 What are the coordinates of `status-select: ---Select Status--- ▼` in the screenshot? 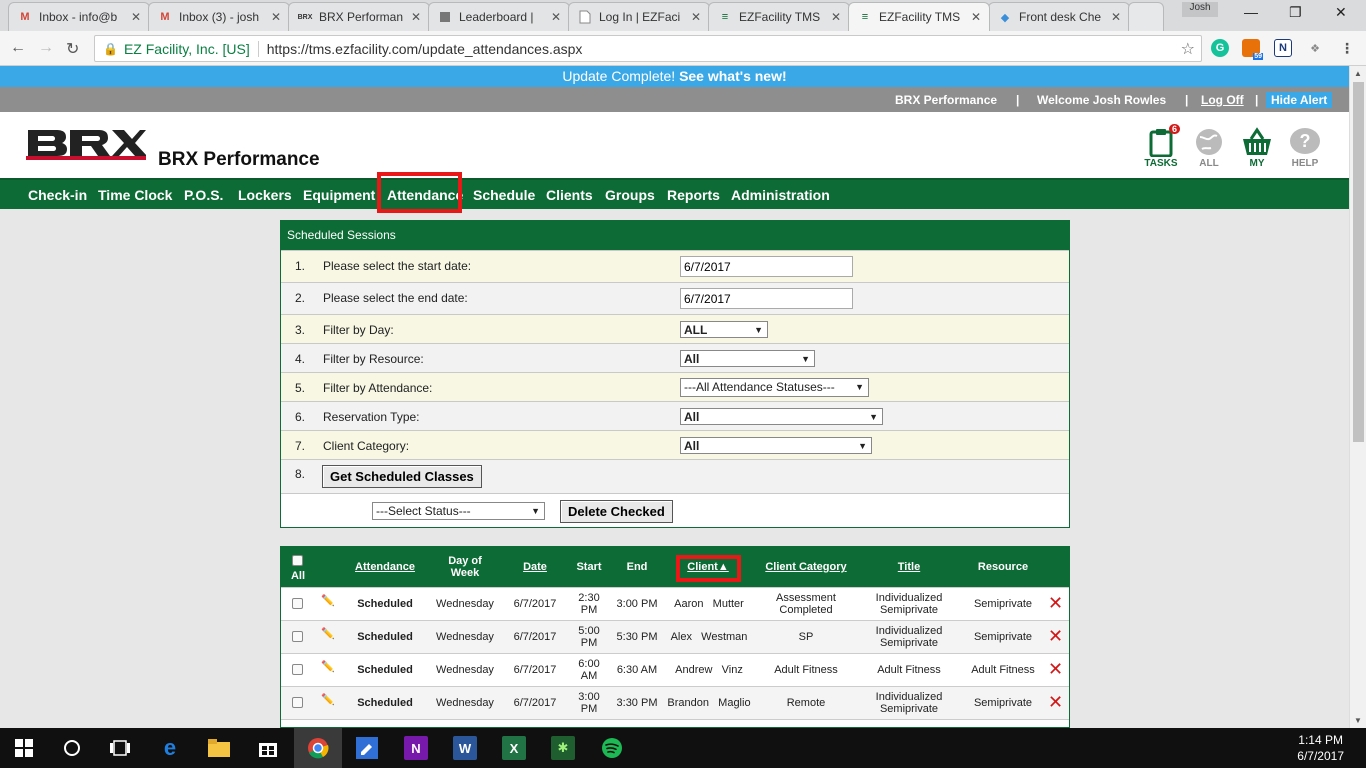 It's located at (458, 511).